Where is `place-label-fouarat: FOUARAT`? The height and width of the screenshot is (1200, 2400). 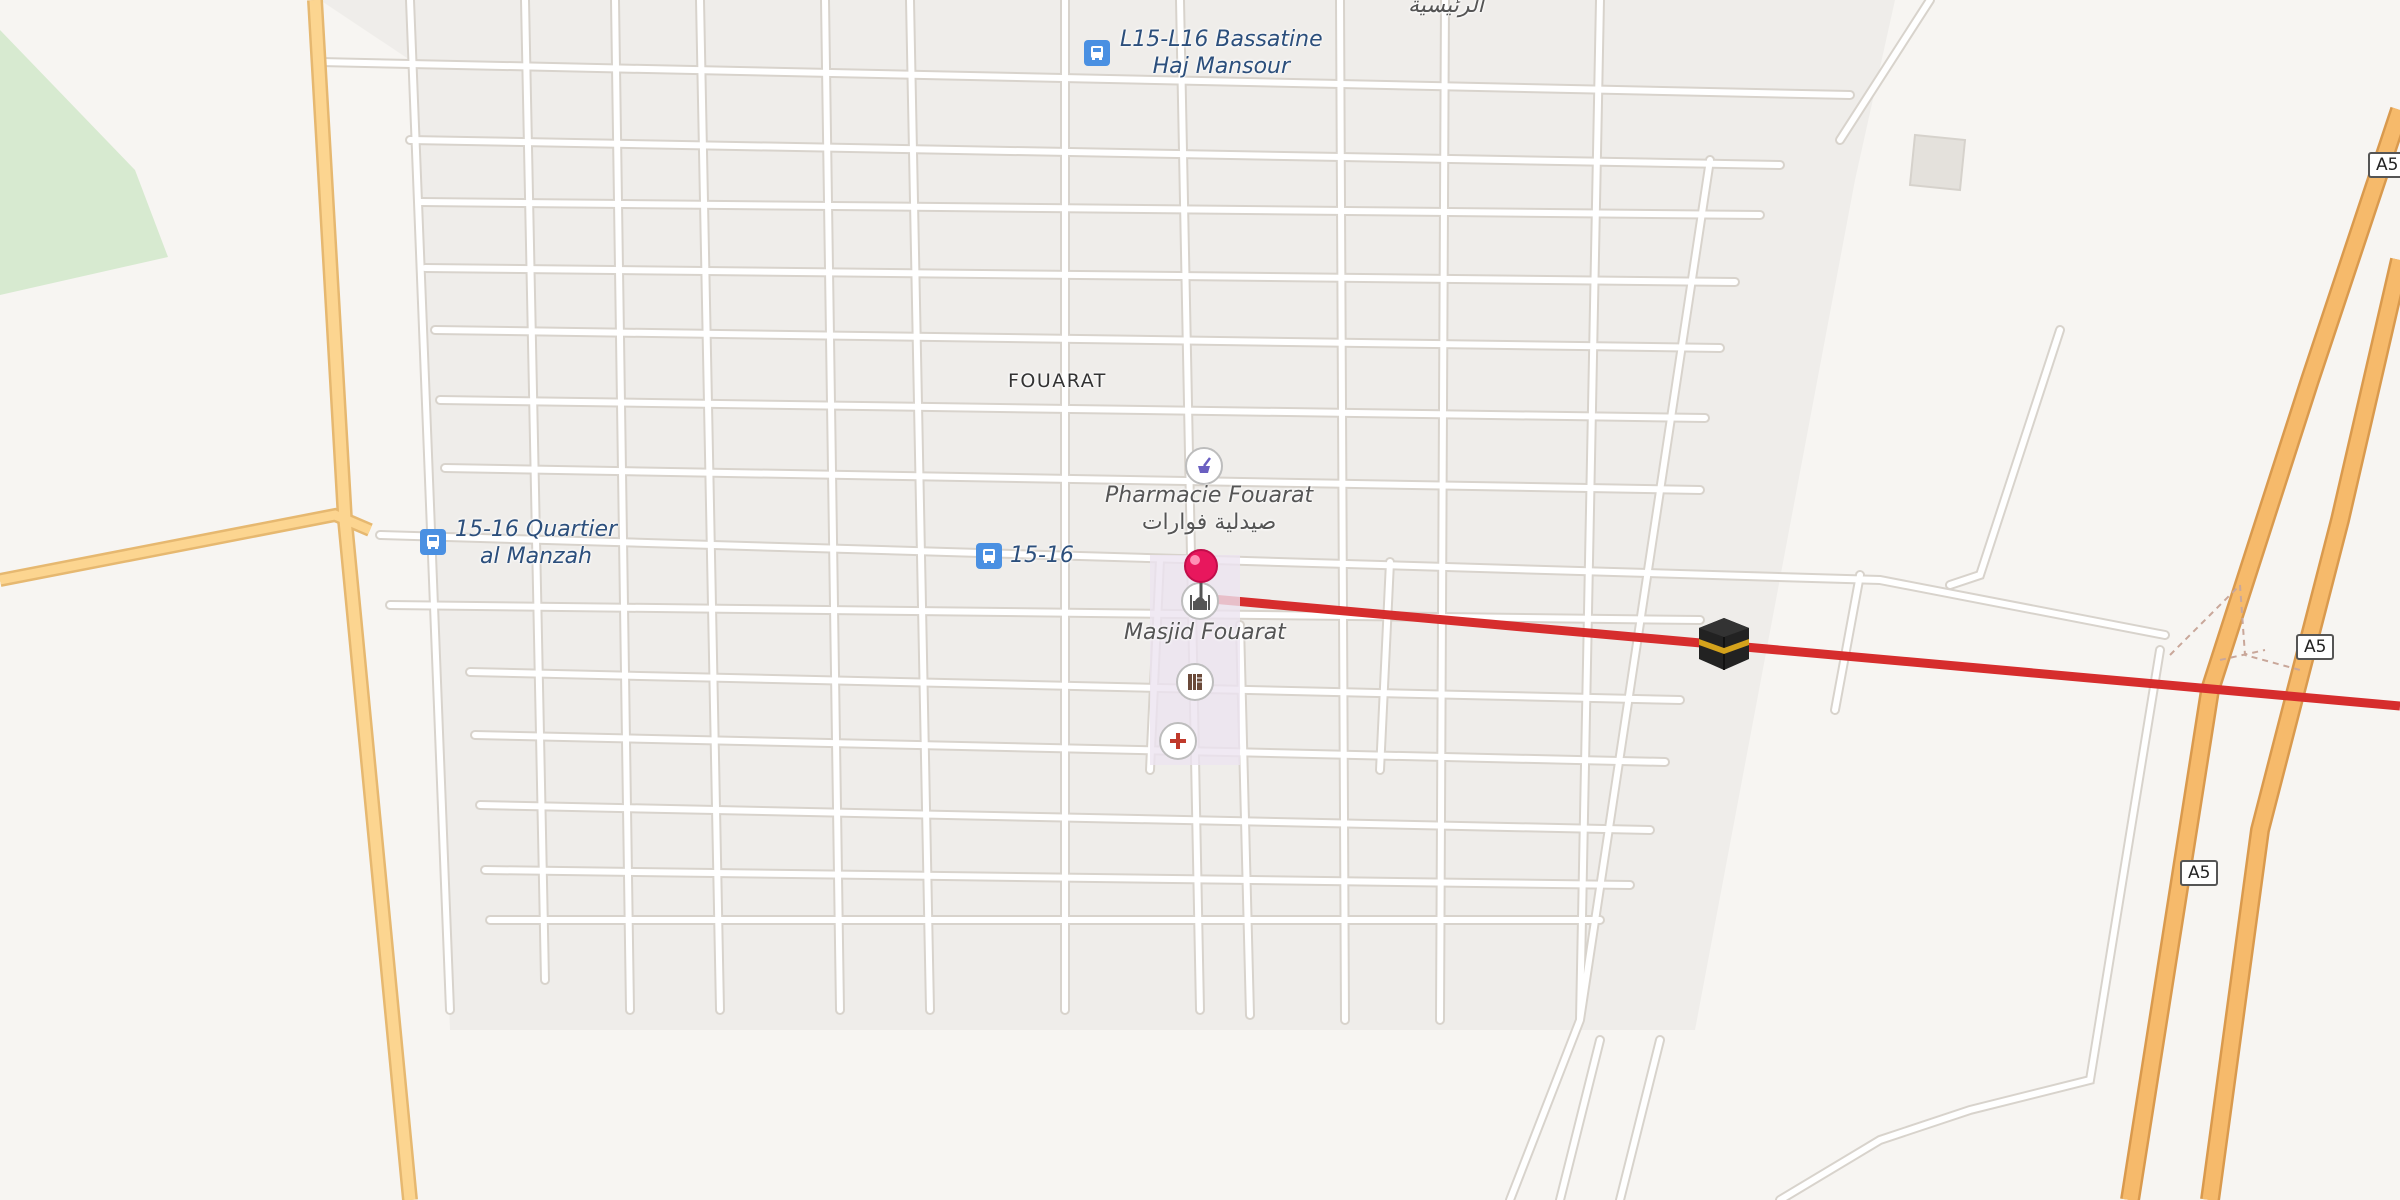
place-label-fouarat: FOUARAT is located at coordinates (1057, 381).